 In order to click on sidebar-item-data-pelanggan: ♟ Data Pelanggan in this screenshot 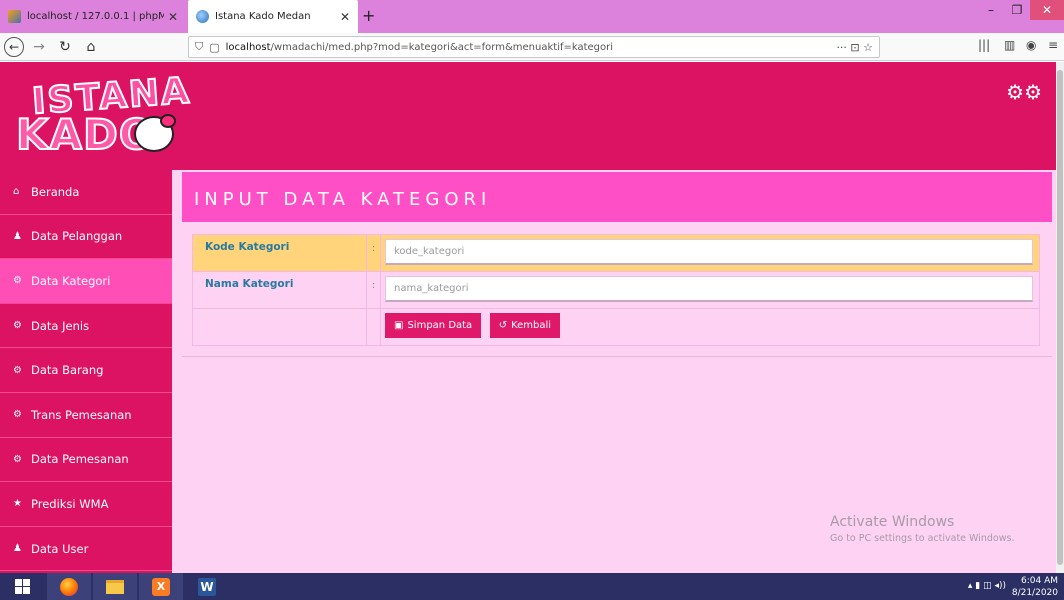, I will do `click(86, 237)`.